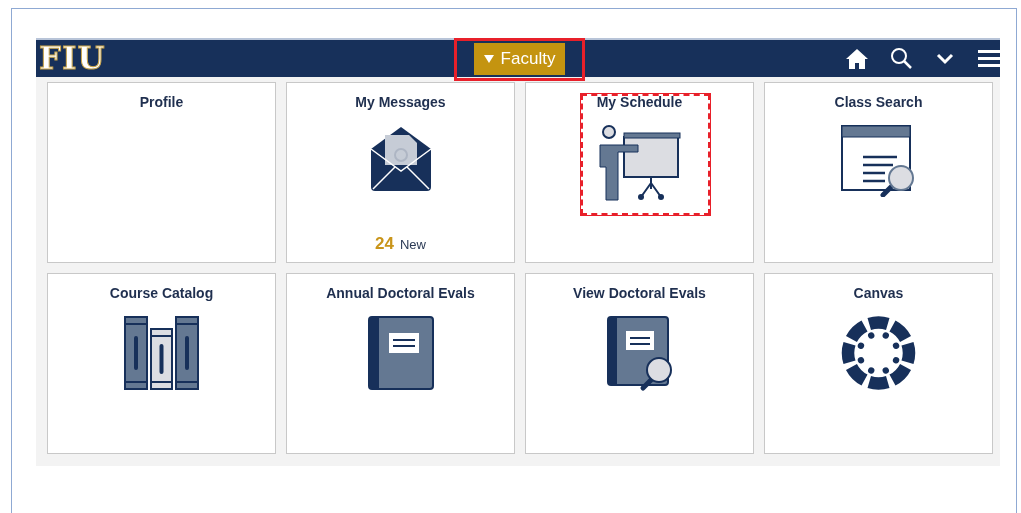  I want to click on tile-title: My Schedule, so click(639, 102).